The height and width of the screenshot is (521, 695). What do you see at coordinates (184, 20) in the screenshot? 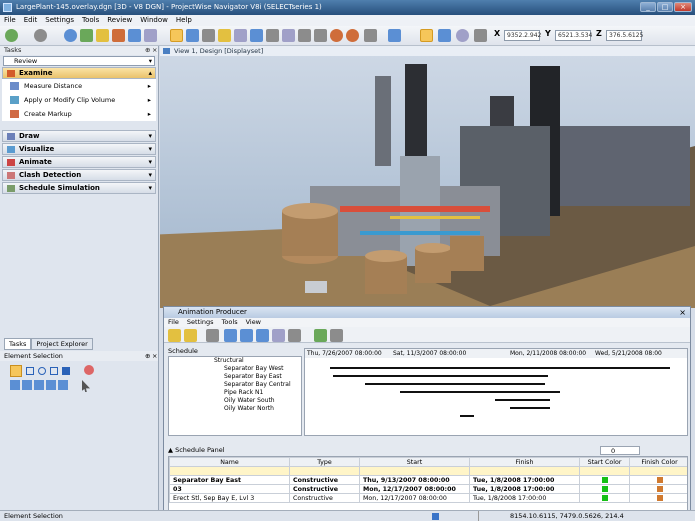
I see `menu-help: Help` at bounding box center [184, 20].